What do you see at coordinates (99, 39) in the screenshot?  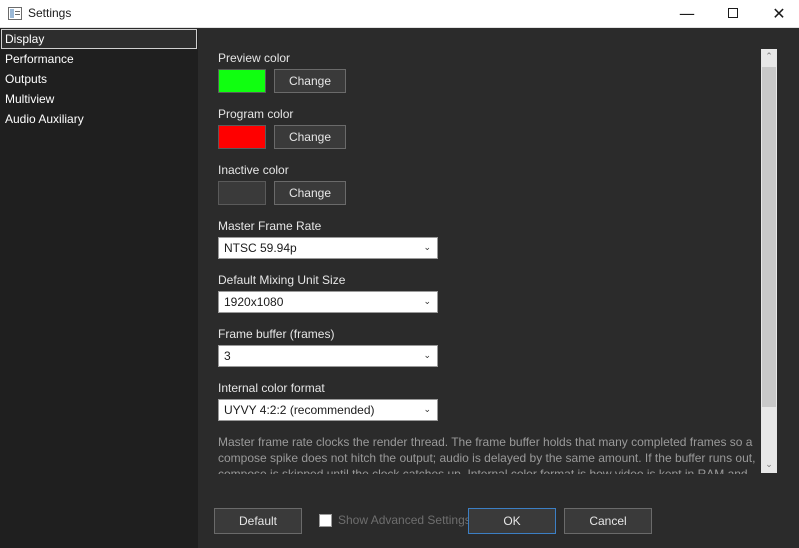 I see `sidebar-item-display: Display` at bounding box center [99, 39].